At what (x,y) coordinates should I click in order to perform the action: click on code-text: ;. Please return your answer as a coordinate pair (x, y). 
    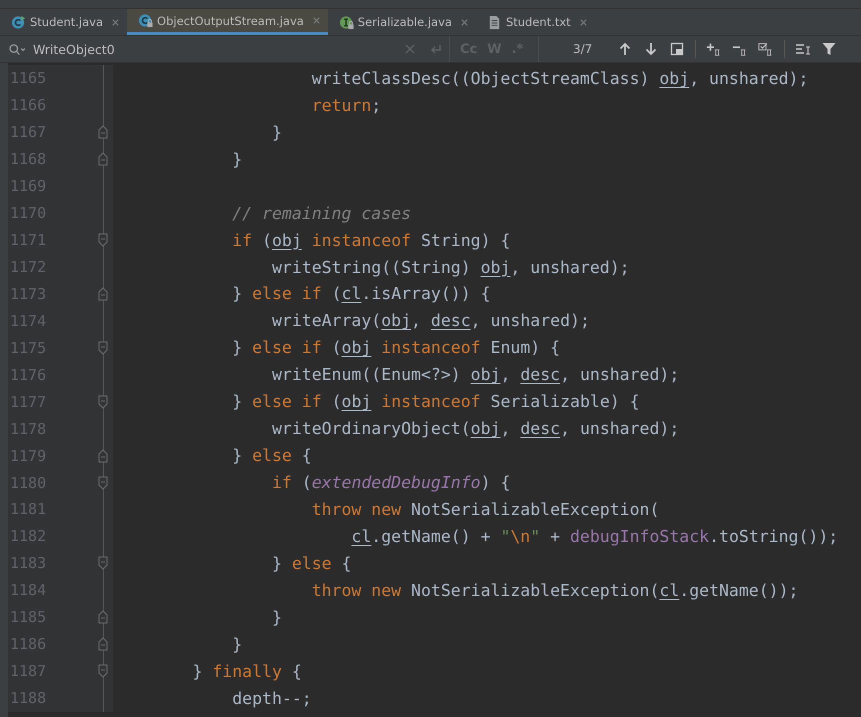
    Looking at the image, I should click on (376, 105).